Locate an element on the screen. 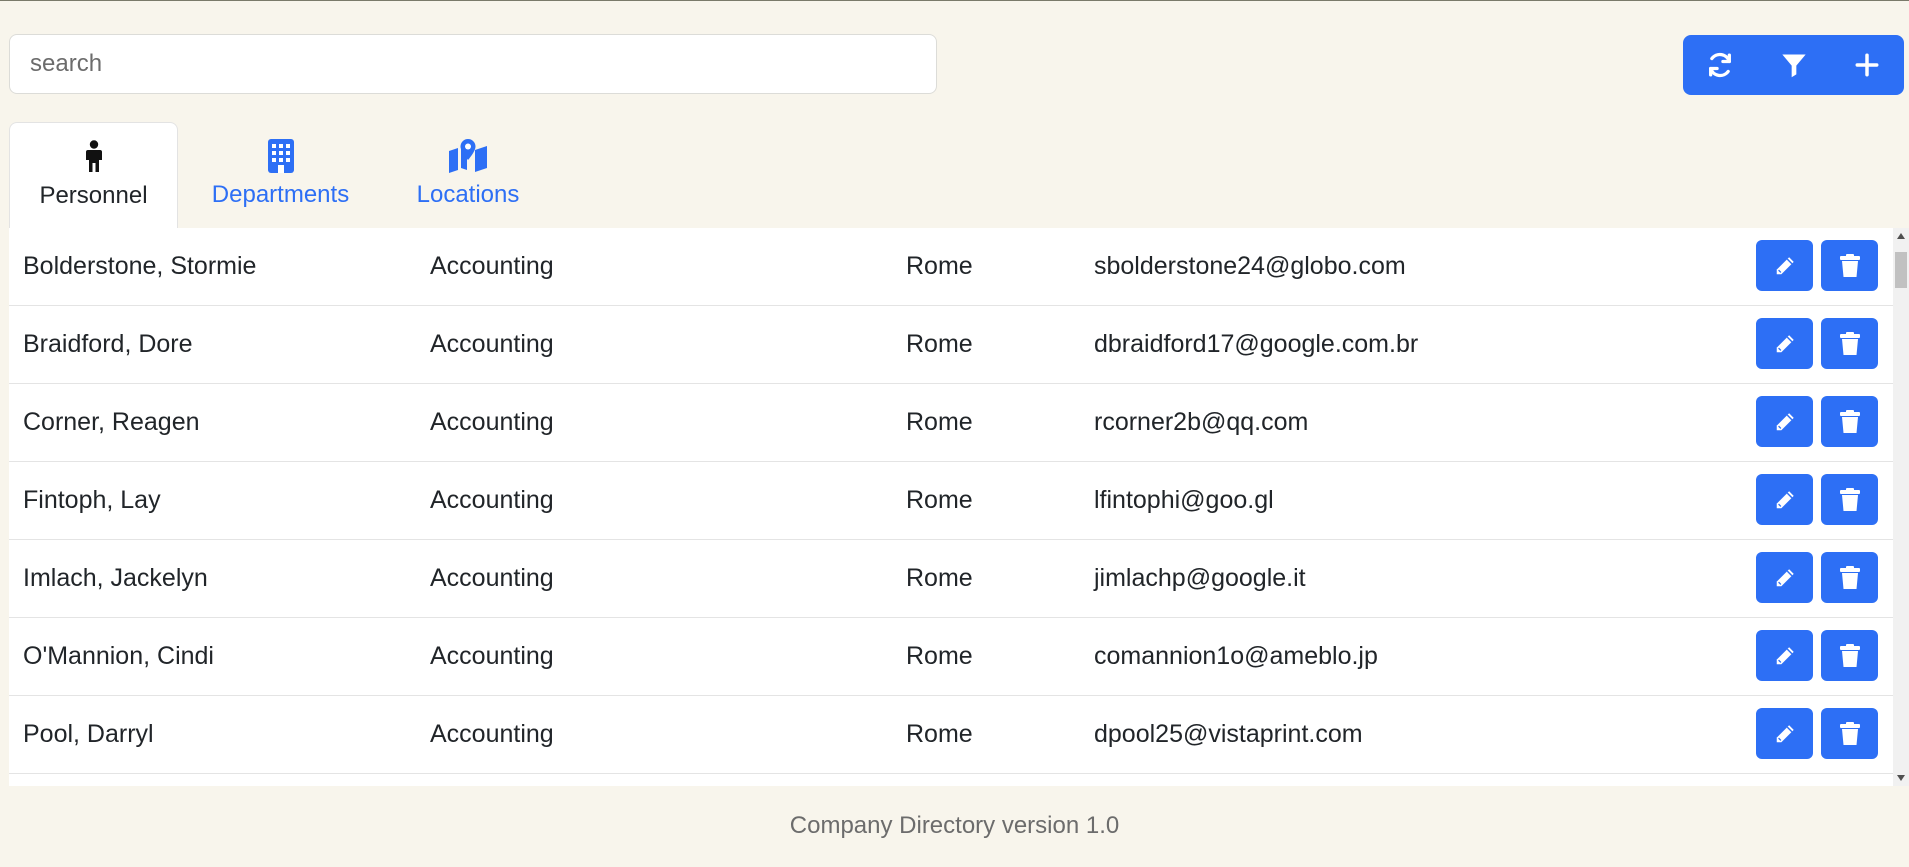  refresh-button is located at coordinates (1720, 65).